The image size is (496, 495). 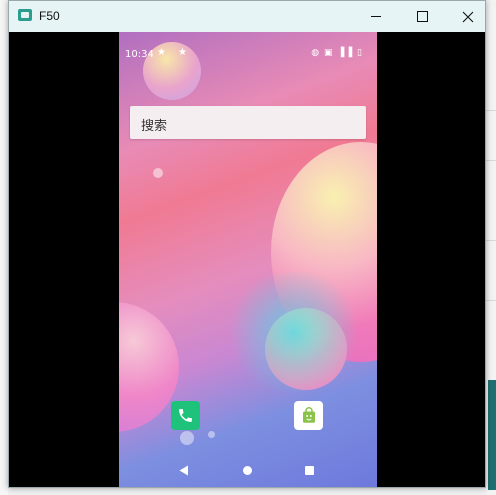 I want to click on shopping-bag-icon, so click(x=308, y=414).